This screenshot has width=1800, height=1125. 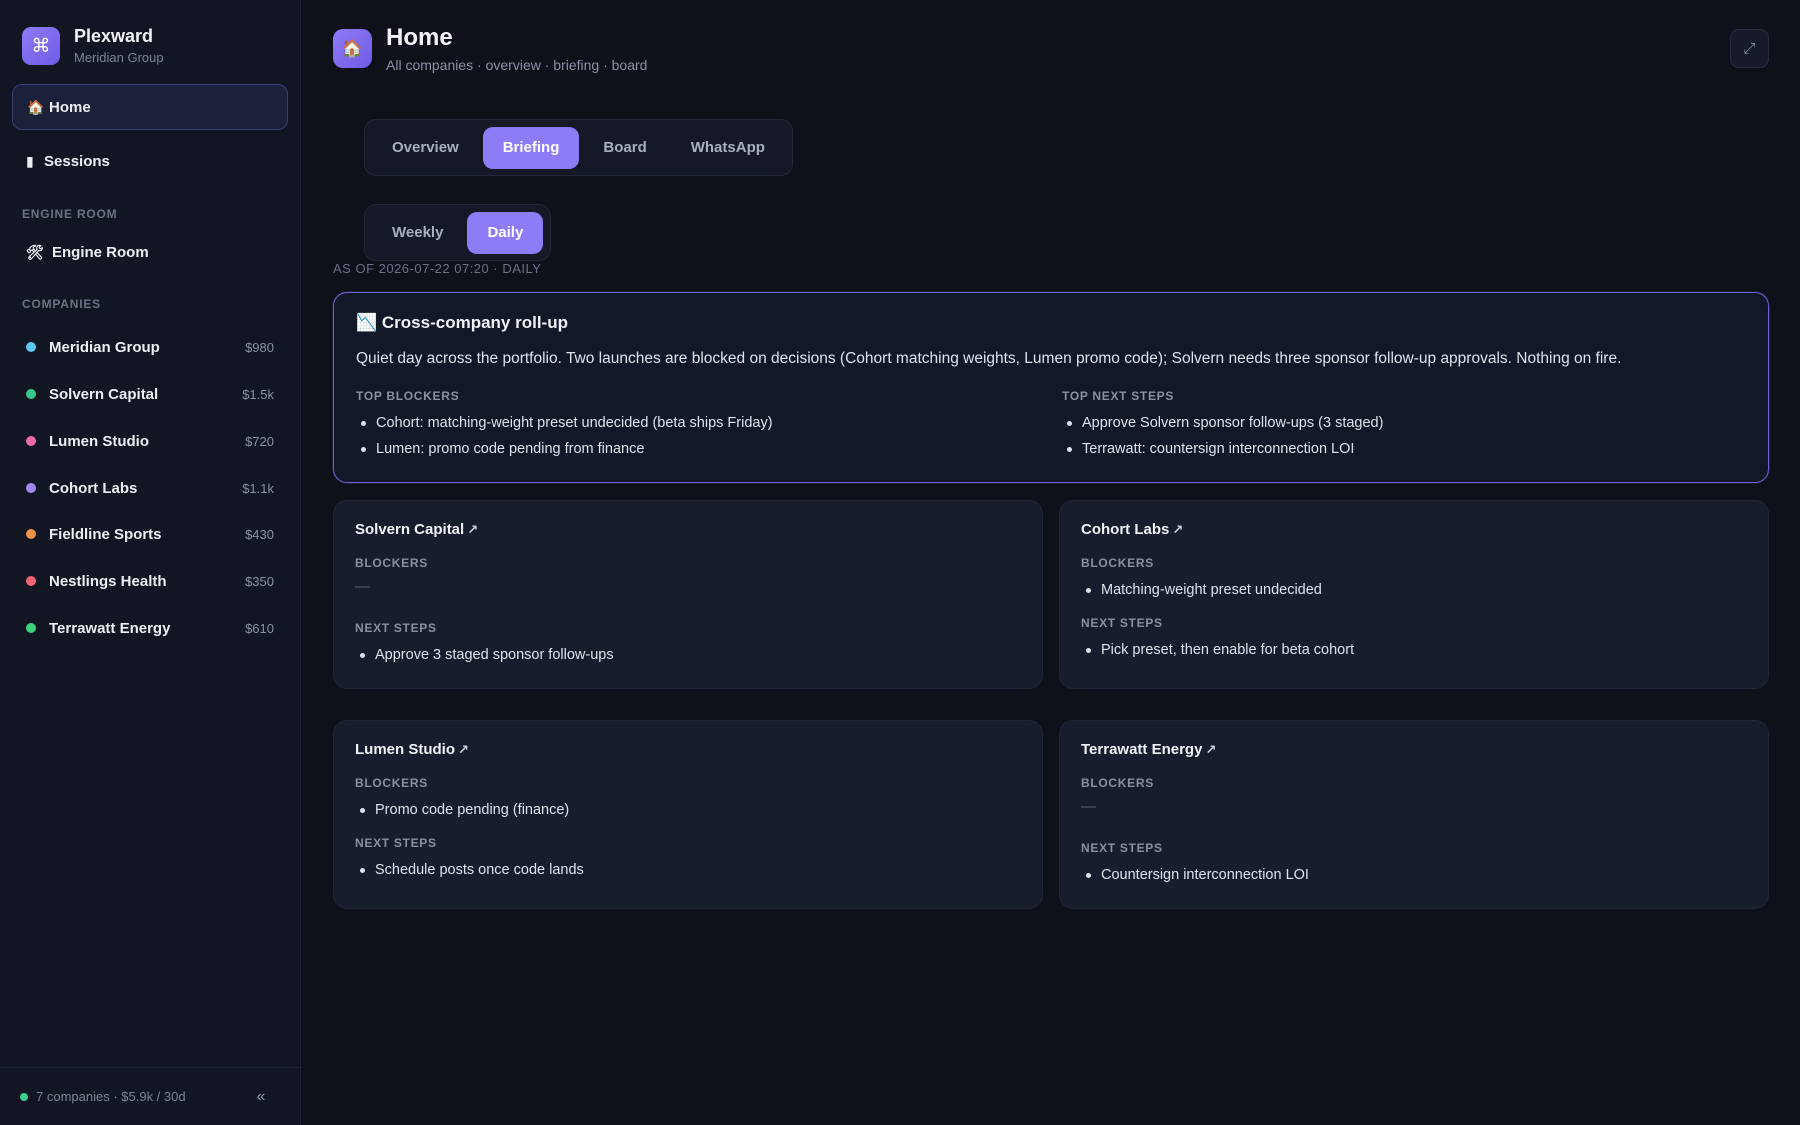 I want to click on company-name: Cohort Labs, so click(x=93, y=488).